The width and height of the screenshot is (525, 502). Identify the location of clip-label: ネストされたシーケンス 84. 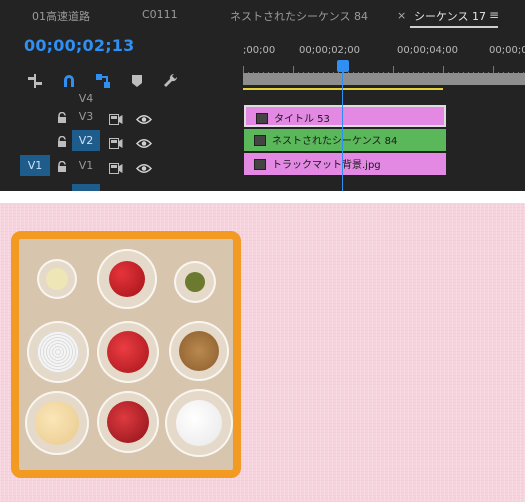
(335, 141).